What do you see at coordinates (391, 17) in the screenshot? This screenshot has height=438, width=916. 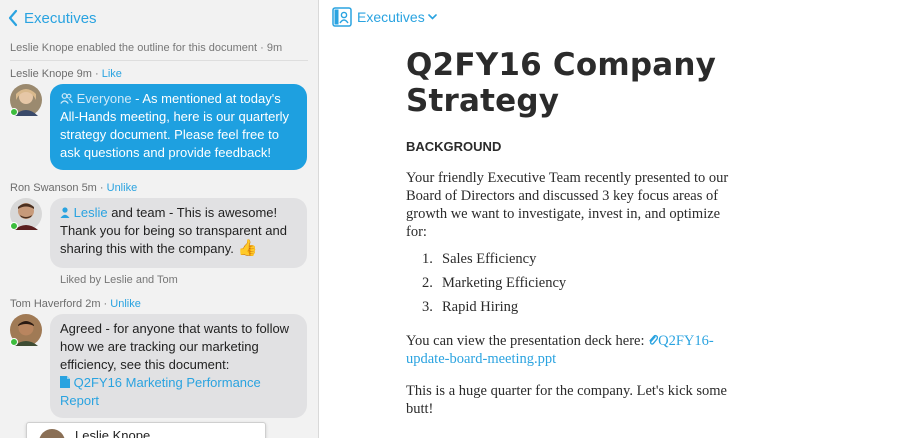 I see `folder-name: Executives` at bounding box center [391, 17].